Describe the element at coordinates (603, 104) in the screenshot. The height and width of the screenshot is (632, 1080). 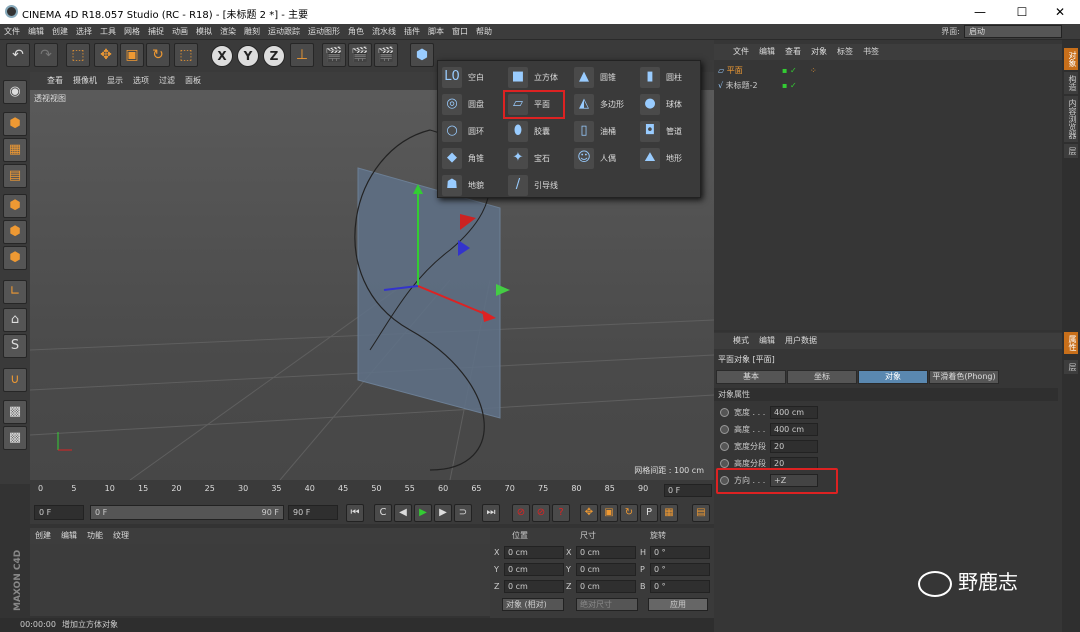
I see `primitive-polygon: ◭ 多边形` at that location.